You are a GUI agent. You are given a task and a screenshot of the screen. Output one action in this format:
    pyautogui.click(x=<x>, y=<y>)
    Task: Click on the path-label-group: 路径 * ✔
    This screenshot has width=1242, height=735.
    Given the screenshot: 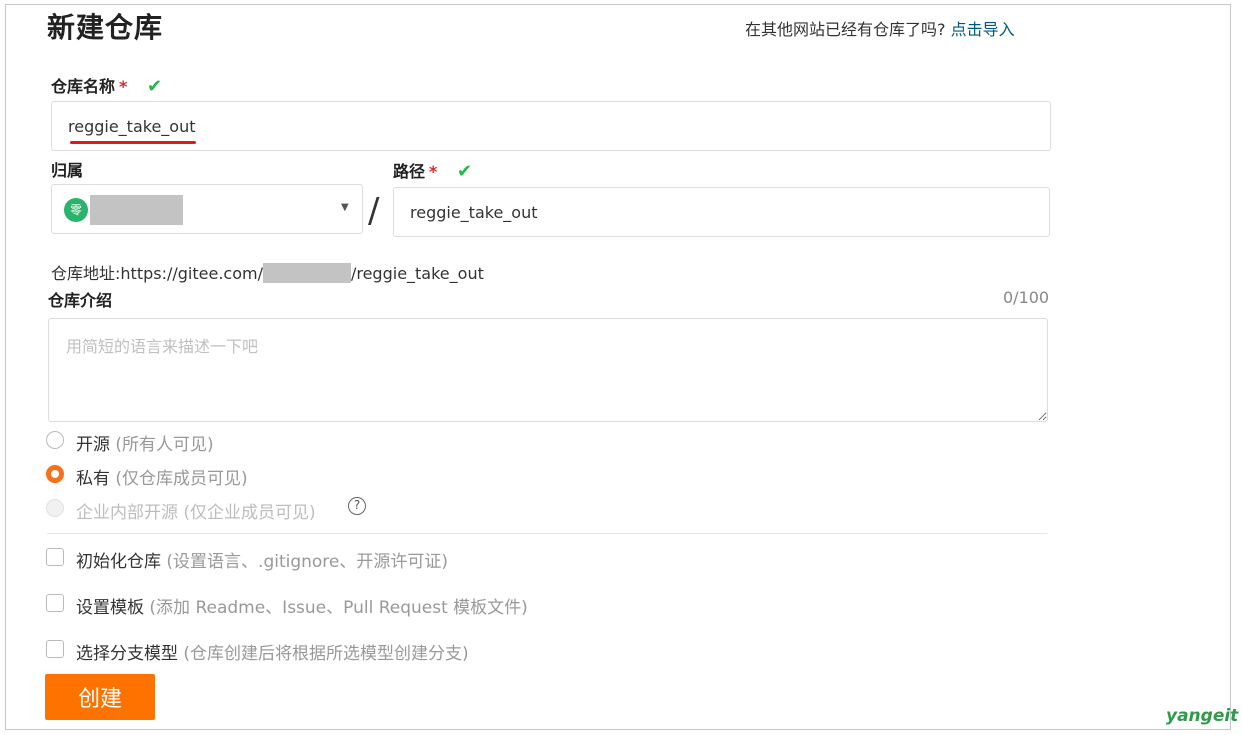 What is the action you would take?
    pyautogui.click(x=432, y=170)
    